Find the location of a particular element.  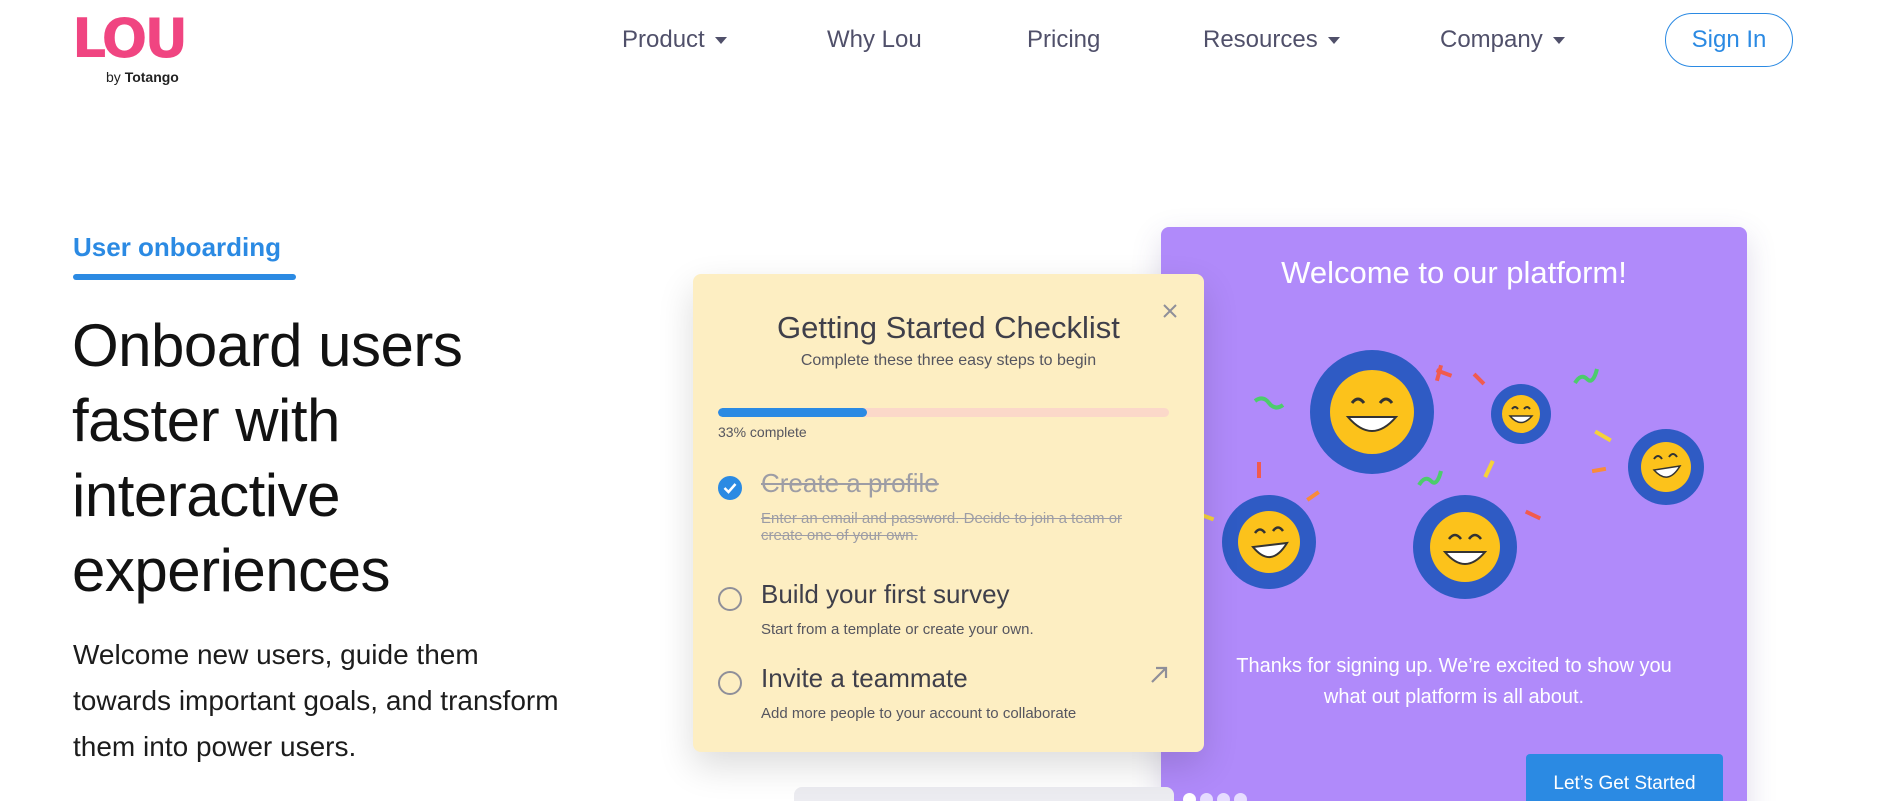

subtext-line: towards important goals, and transform is located at coordinates (316, 700).